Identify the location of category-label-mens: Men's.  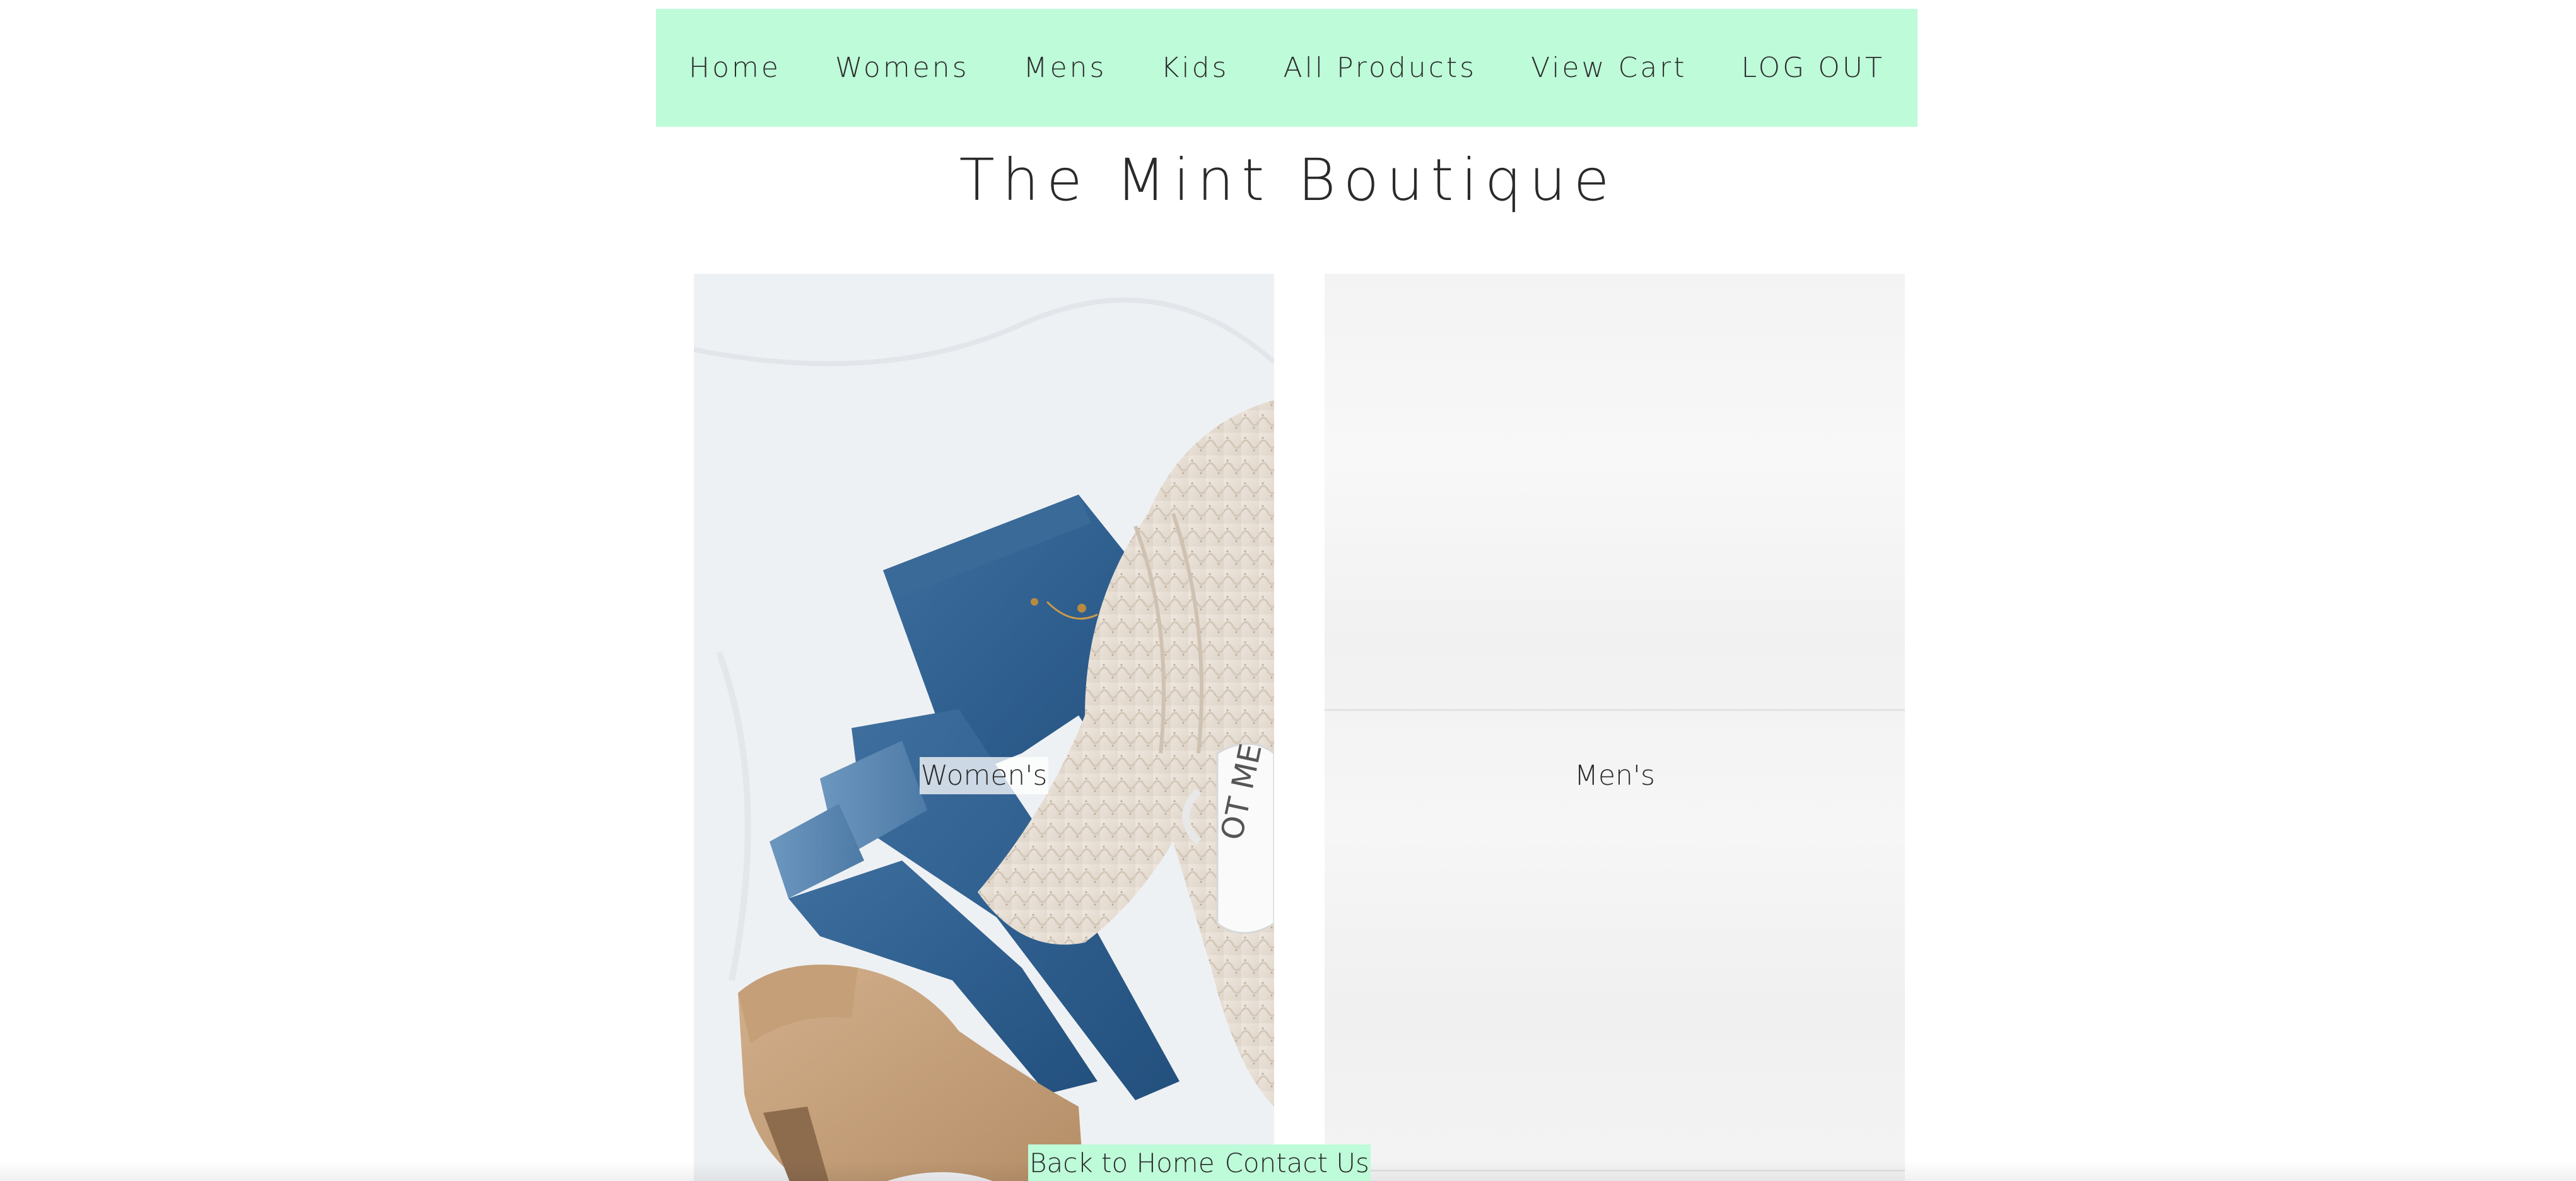
(1615, 776).